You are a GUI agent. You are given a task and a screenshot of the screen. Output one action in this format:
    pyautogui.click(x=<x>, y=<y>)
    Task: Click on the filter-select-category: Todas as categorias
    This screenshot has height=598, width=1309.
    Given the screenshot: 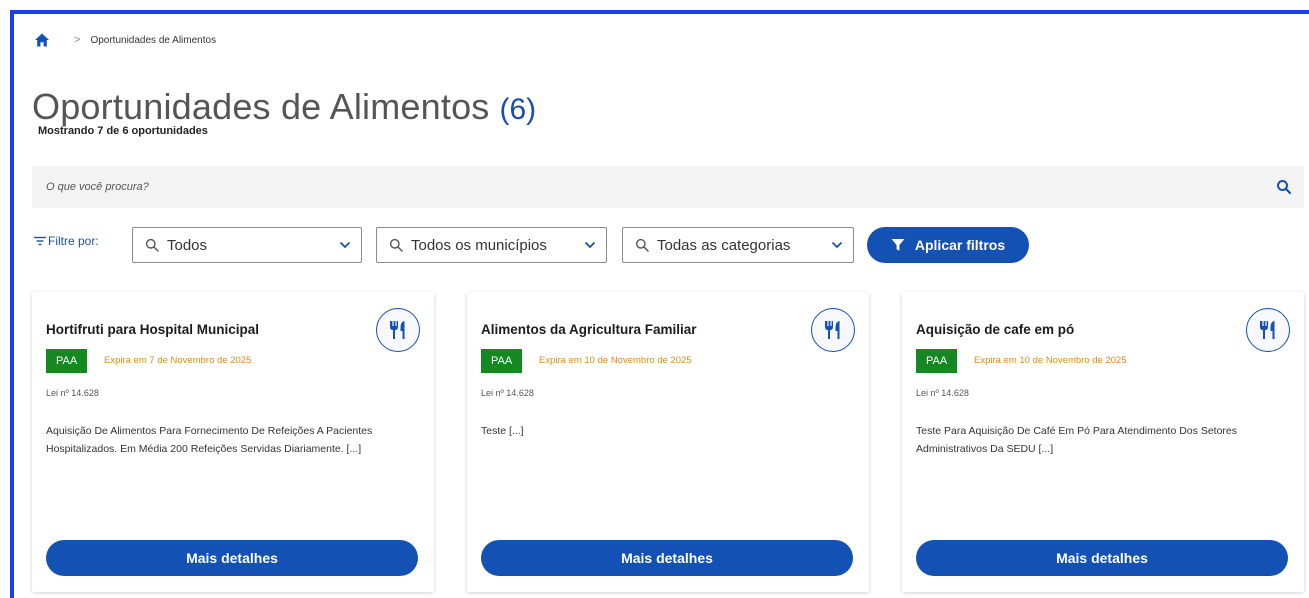 What is the action you would take?
    pyautogui.click(x=738, y=245)
    